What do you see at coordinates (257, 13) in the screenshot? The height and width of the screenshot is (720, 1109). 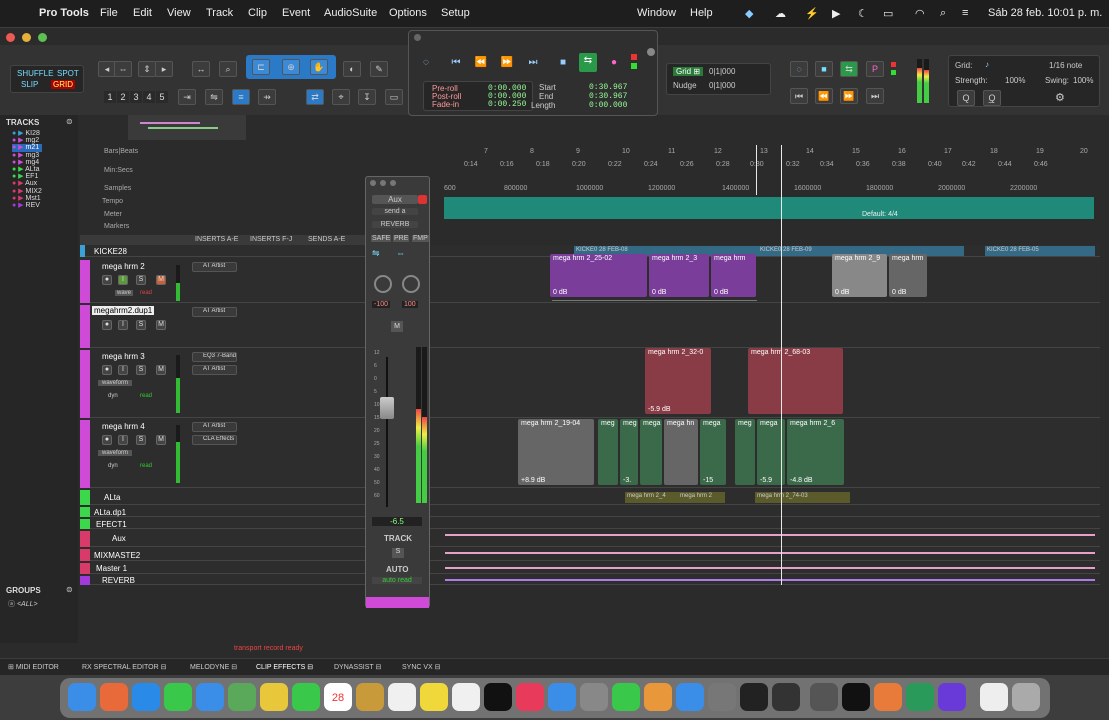 I see `menu-clip: Clip` at bounding box center [257, 13].